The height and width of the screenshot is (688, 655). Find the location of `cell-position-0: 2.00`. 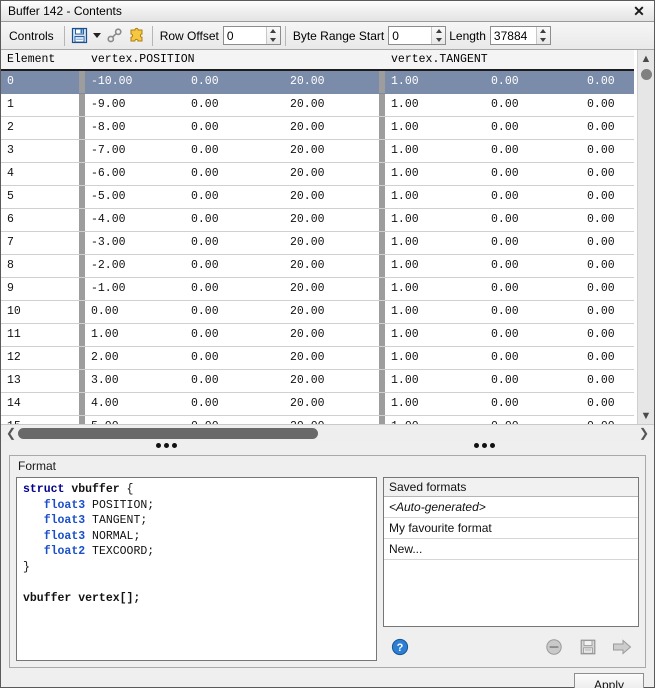

cell-position-0: 2.00 is located at coordinates (135, 358).